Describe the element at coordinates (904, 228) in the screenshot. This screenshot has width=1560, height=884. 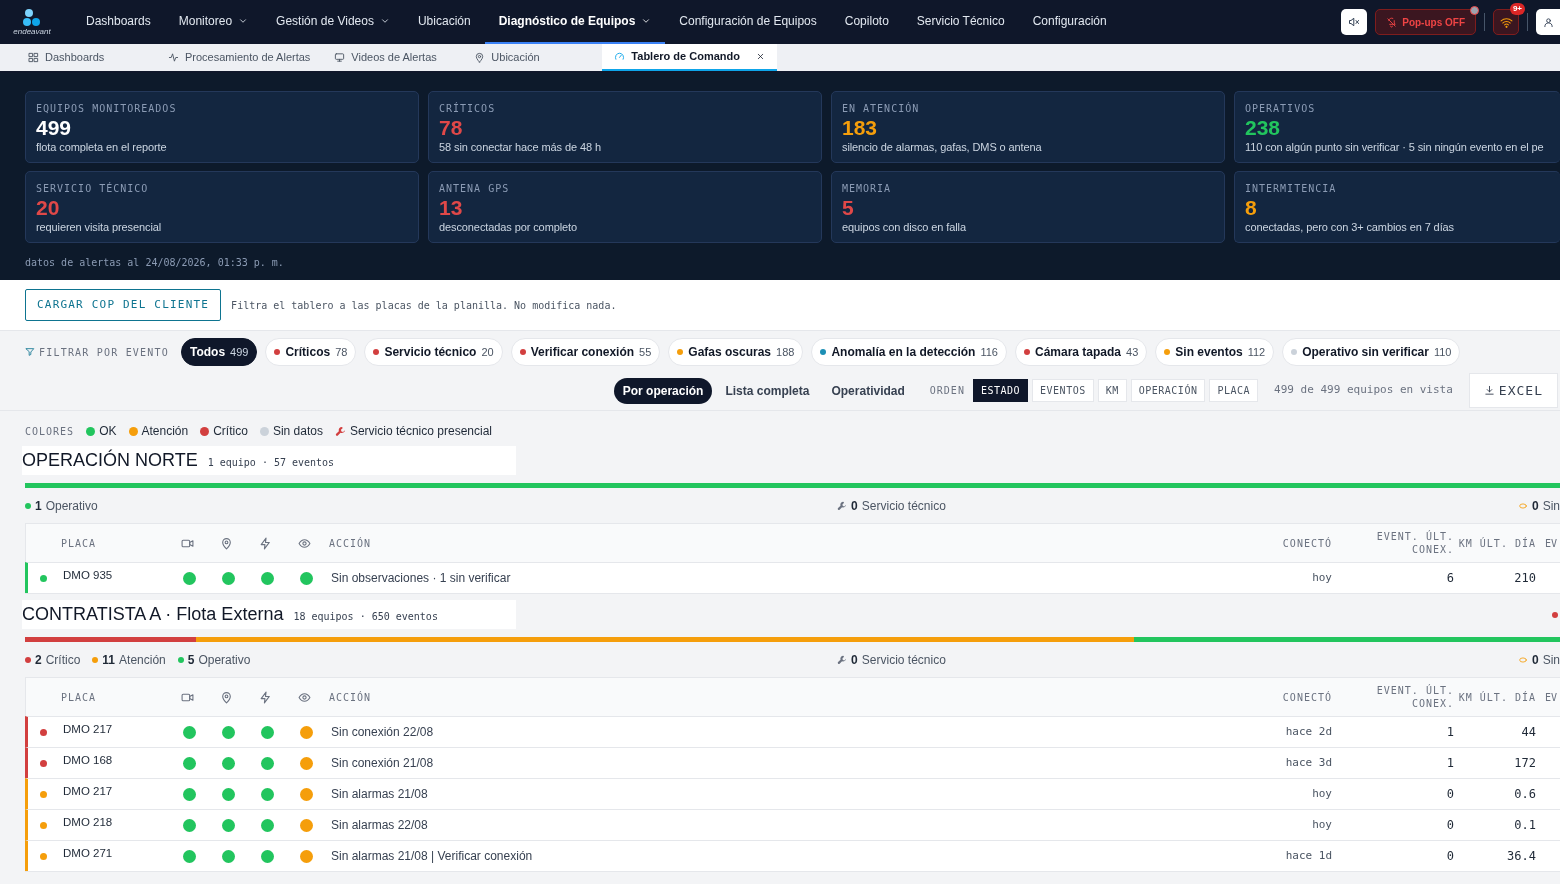
I see `stat-note: equipos con disco en falla` at that location.